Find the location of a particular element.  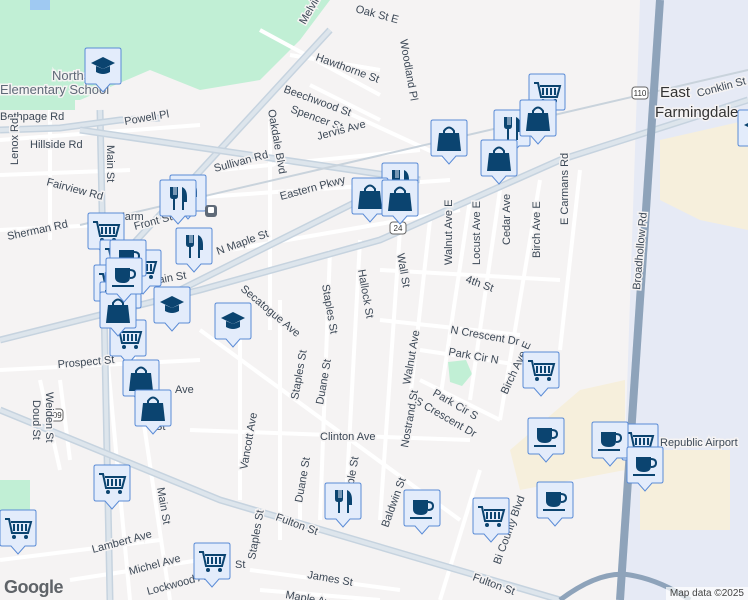

train-station-icon is located at coordinates (211, 211).